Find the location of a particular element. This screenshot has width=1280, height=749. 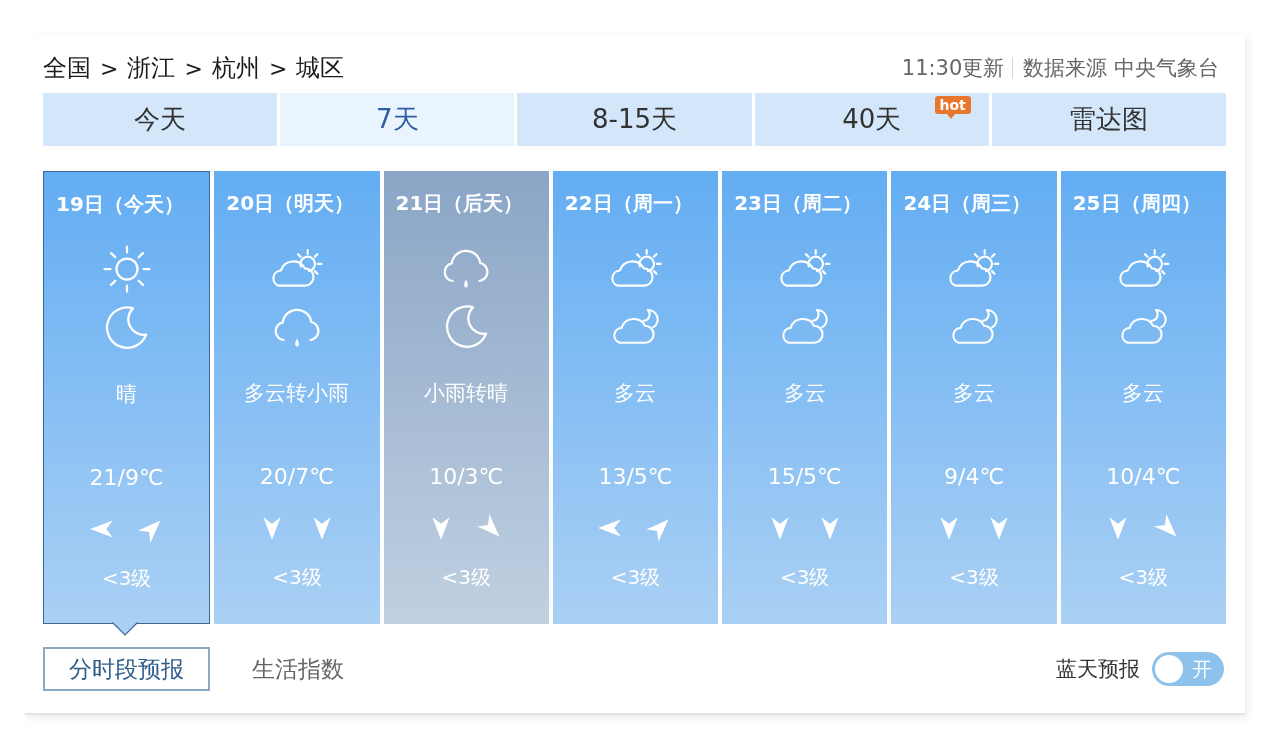

update-time: 11:30更新 is located at coordinates (953, 68).